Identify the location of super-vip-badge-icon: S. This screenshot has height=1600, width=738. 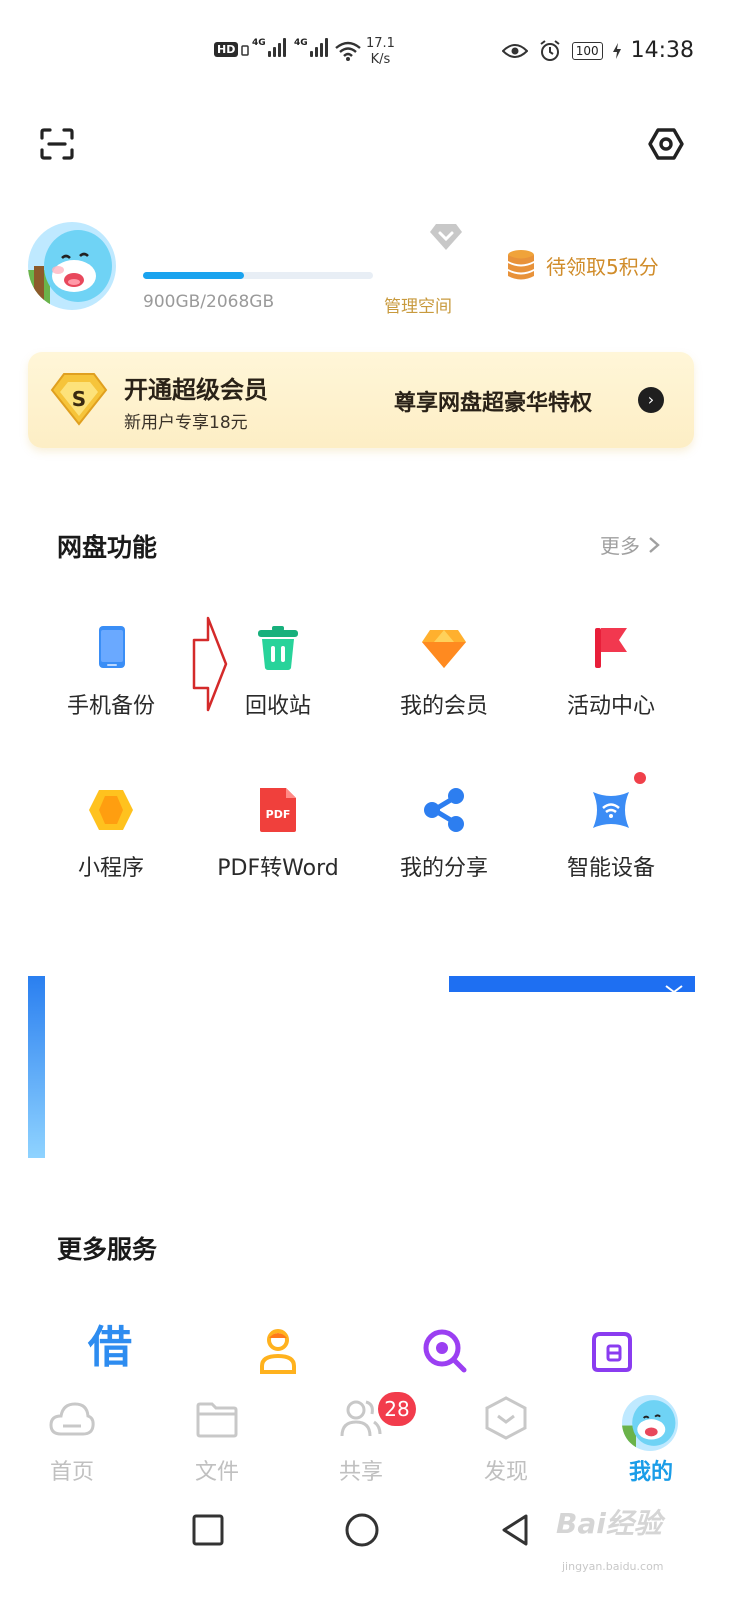
(79, 399).